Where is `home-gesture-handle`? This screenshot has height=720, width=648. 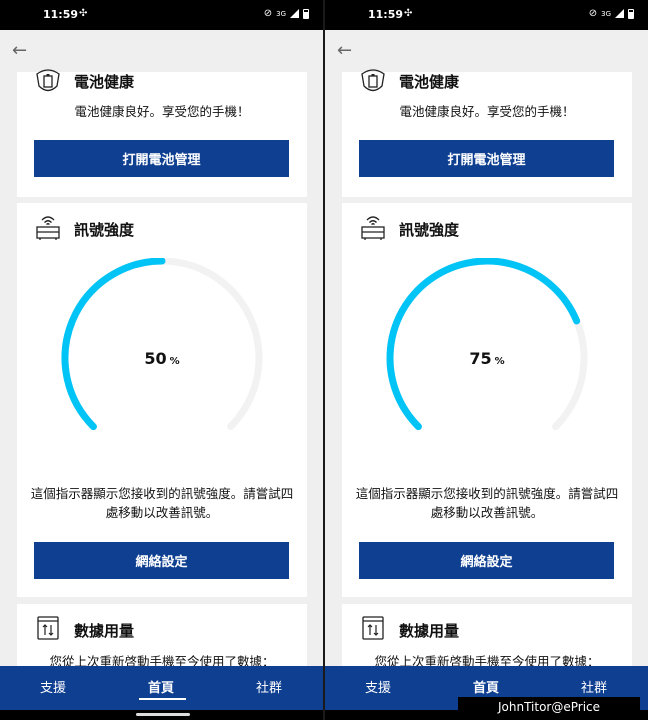 home-gesture-handle is located at coordinates (163, 714).